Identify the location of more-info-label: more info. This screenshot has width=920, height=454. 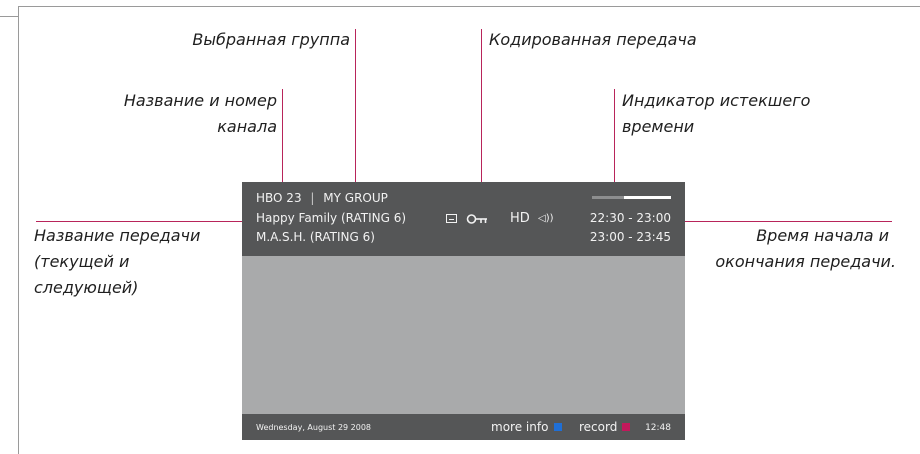
(520, 427).